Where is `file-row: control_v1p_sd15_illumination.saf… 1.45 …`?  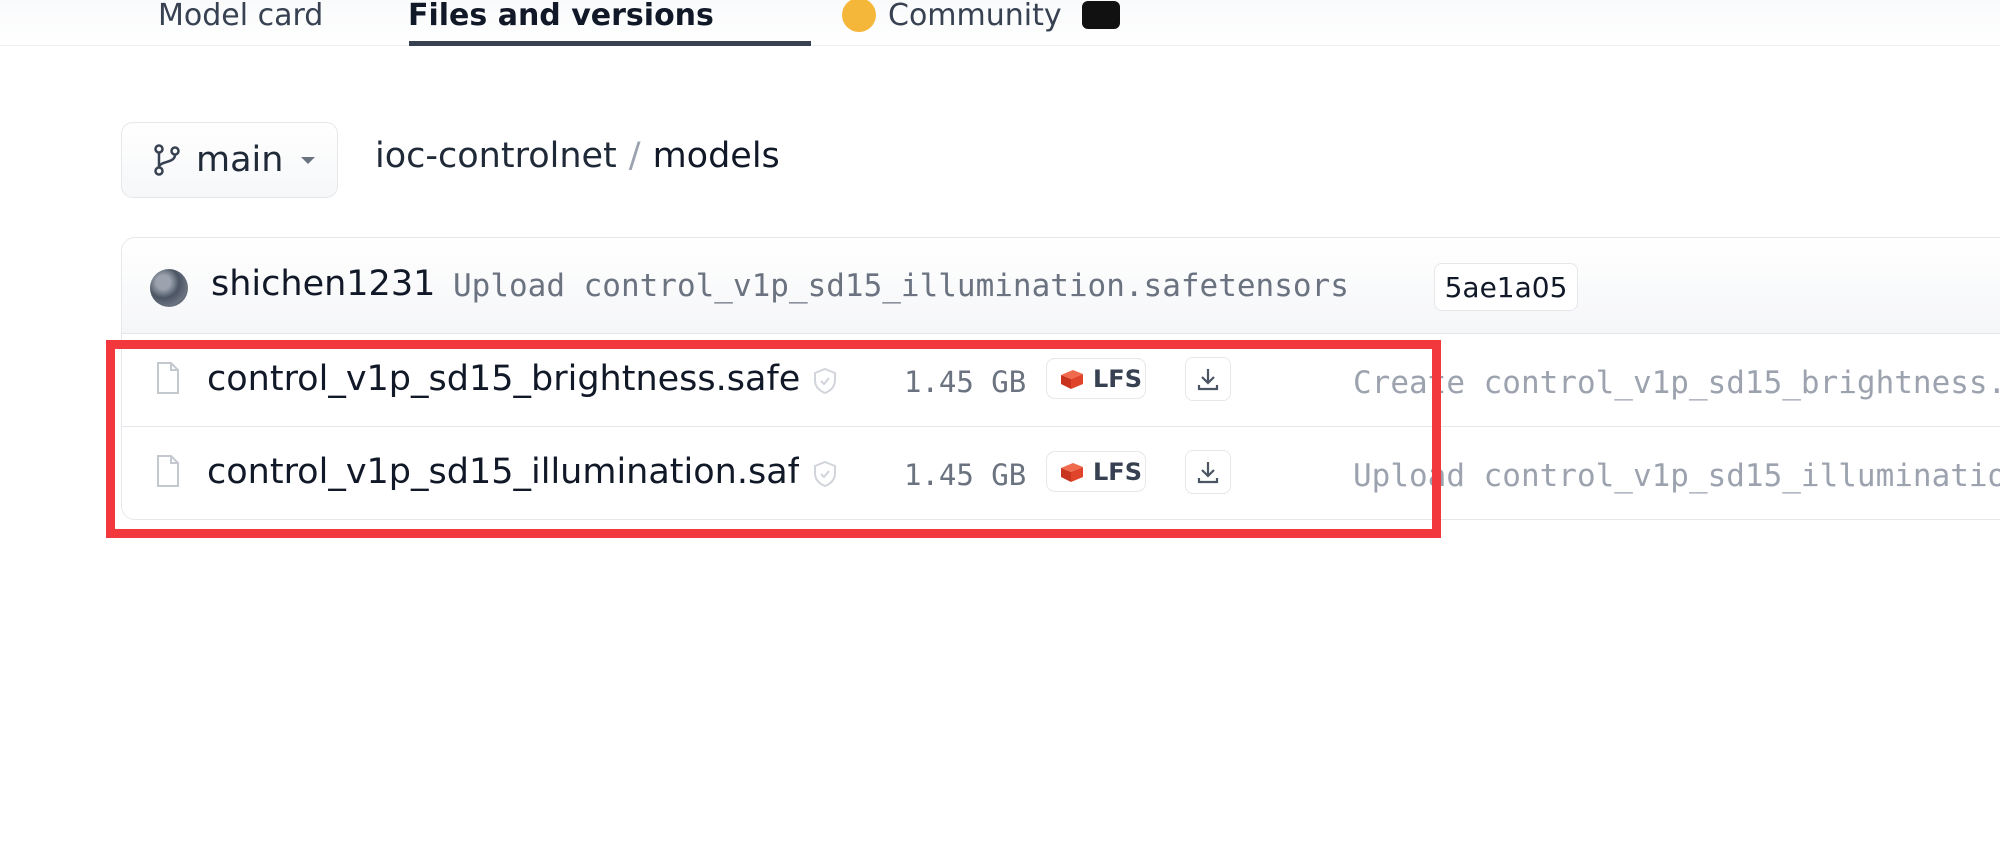 file-row: control_v1p_sd15_illumination.saf… 1.45 … is located at coordinates (1061, 473).